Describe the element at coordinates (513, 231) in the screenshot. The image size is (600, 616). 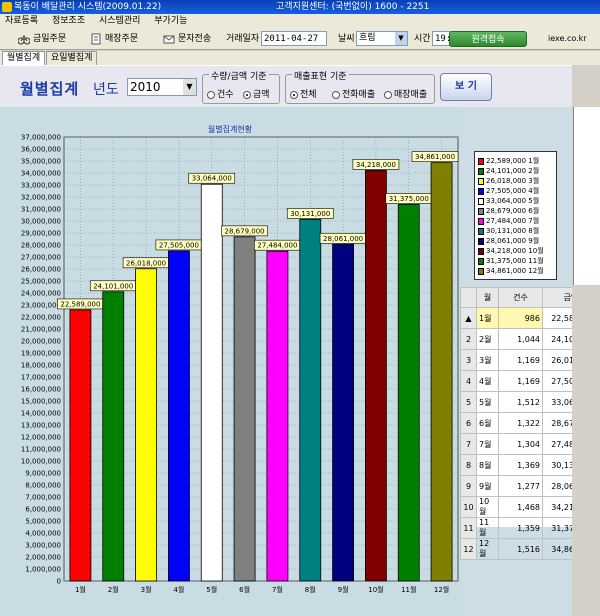
I see `legend-label: 30,131,000 8월` at that location.